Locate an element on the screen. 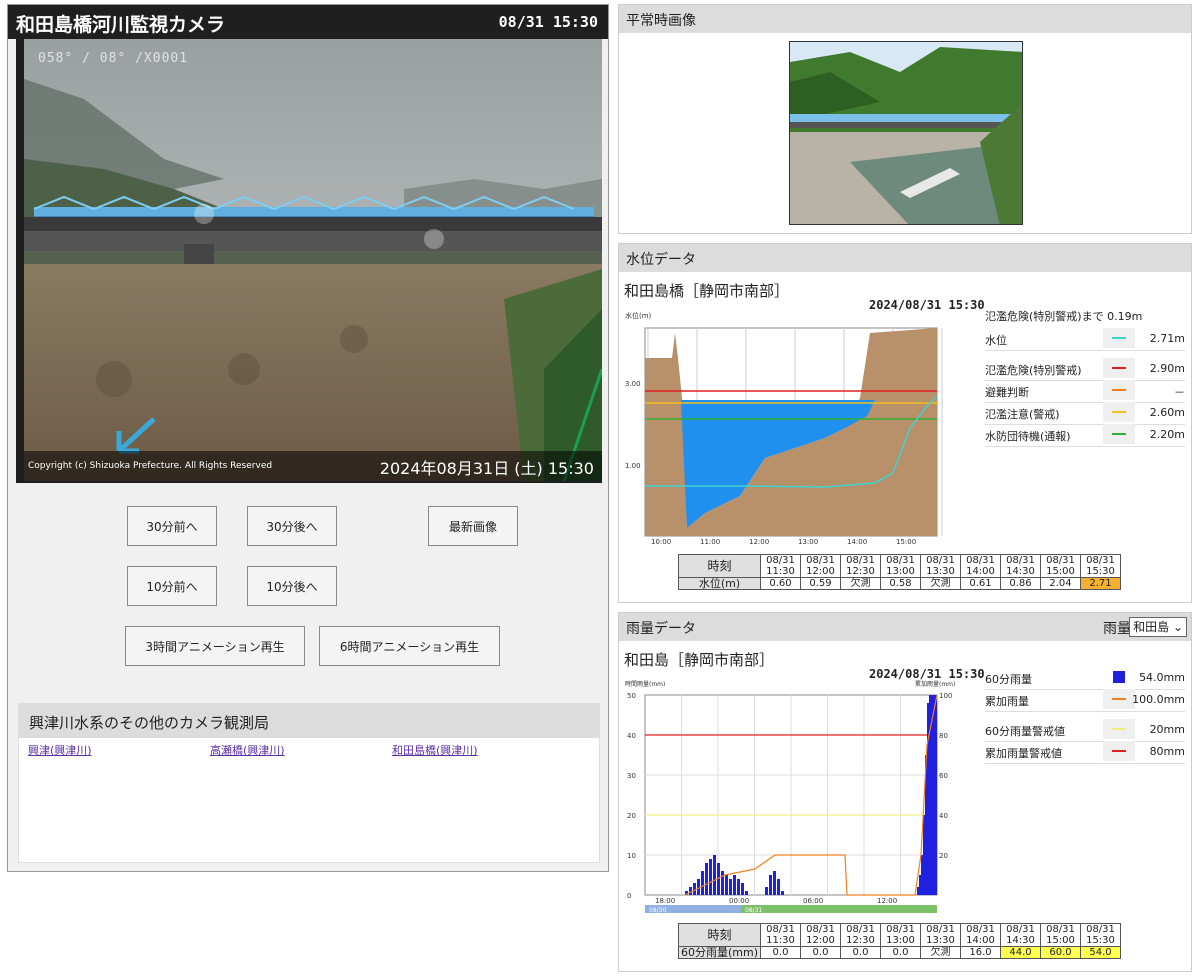 Image resolution: width=1200 pixels, height=980 pixels. water-table-value-cell: 0.58 is located at coordinates (900, 583).